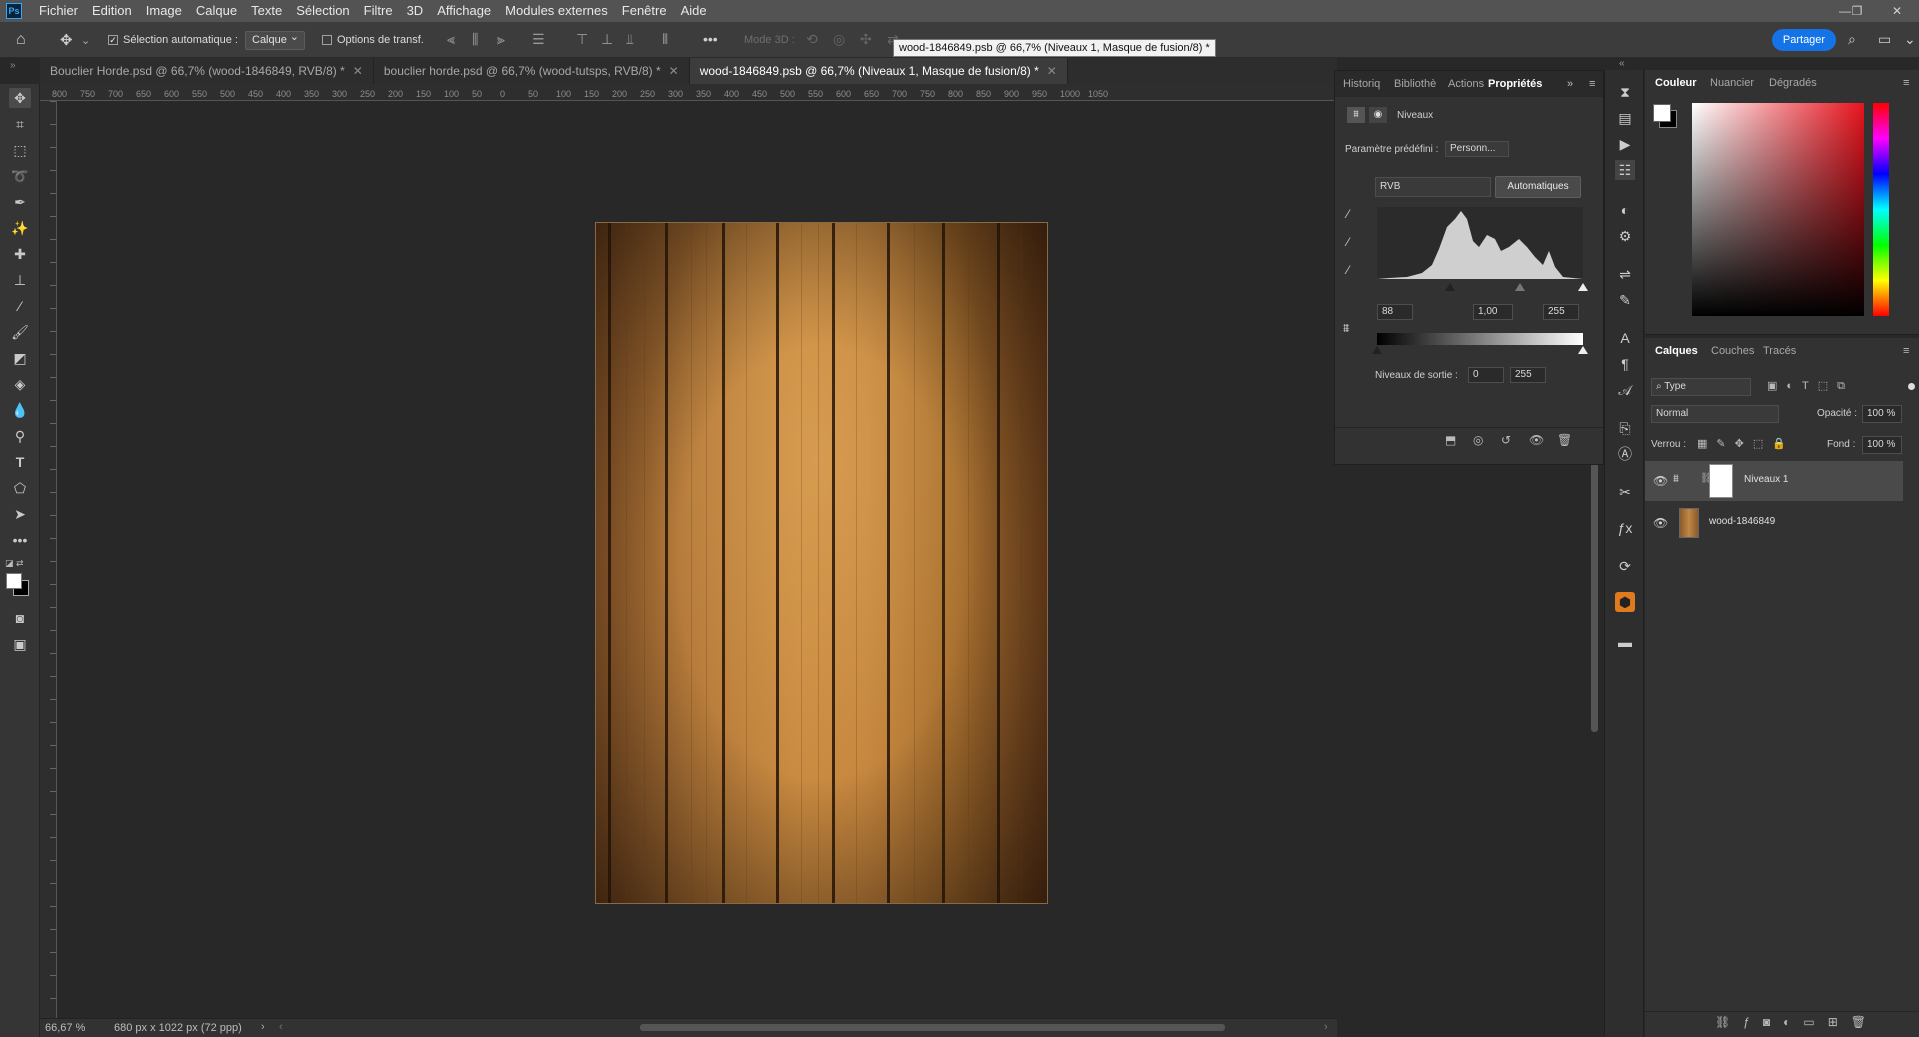 This screenshot has width=1919, height=1037. Describe the element at coordinates (1450, 440) in the screenshot. I see `clip-to-layer-icon: ⬒` at that location.